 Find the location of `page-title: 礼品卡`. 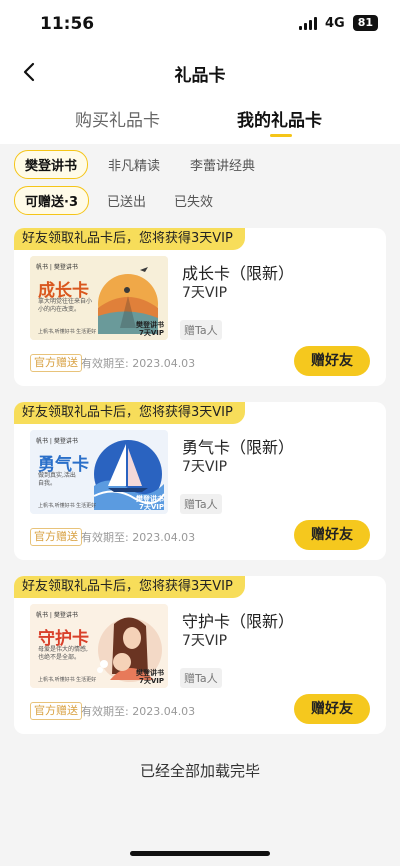

page-title: 礼品卡 is located at coordinates (200, 76).